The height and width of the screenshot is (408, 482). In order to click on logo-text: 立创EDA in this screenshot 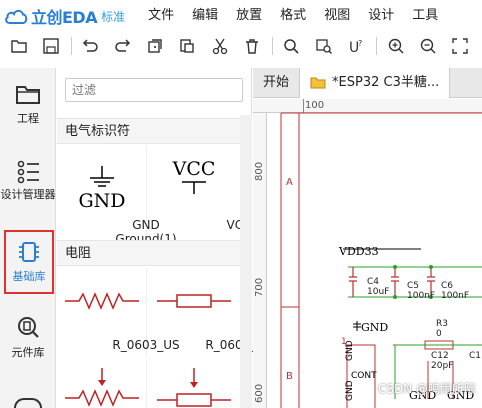, I will do `click(64, 17)`.